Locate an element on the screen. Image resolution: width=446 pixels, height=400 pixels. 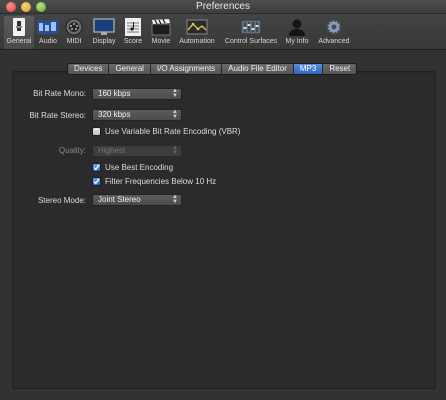
tab-general: General is located at coordinates (130, 69).